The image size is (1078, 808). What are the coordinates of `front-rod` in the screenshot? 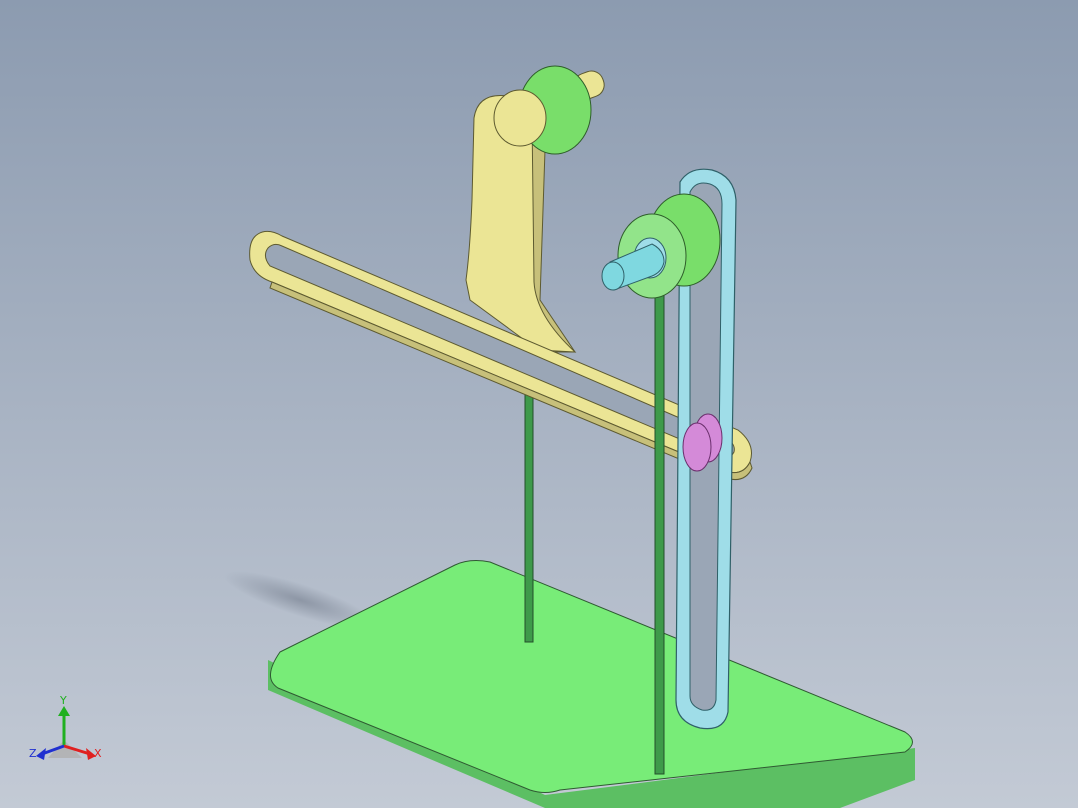 It's located at (659, 532).